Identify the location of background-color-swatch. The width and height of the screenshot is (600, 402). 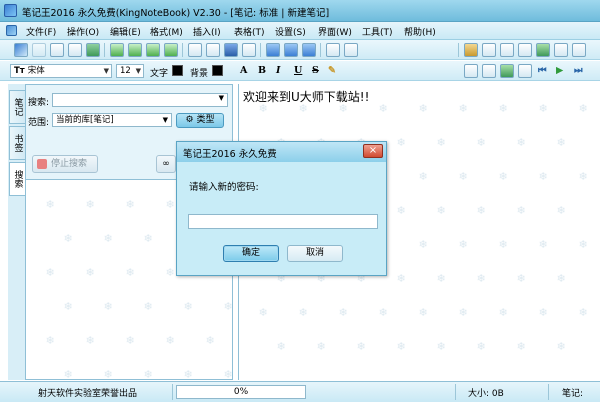
(217, 70).